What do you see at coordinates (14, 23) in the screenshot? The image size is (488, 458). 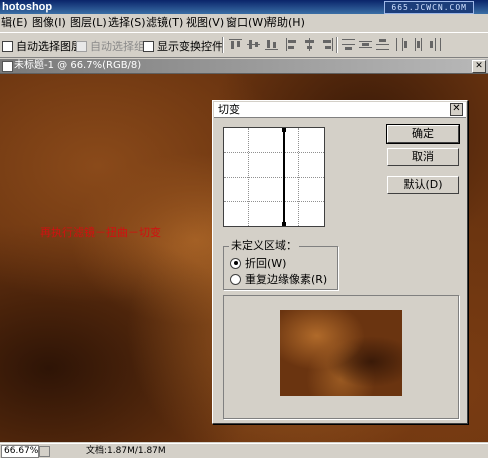 I see `menu-edit: 辑(E)` at bounding box center [14, 23].